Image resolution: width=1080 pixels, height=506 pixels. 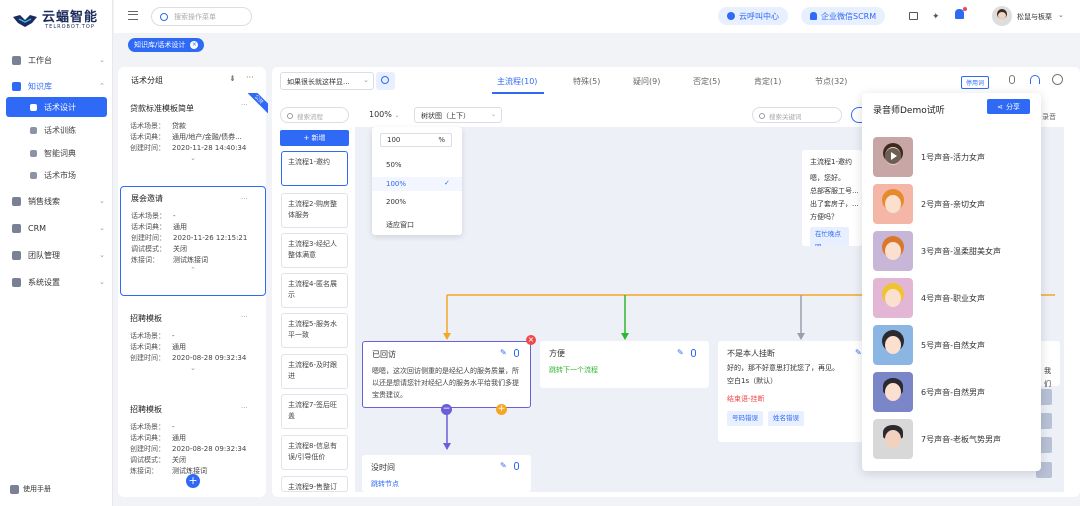 I want to click on logo: 云蝠智能 TELROBOT.TOP, so click(x=55, y=20).